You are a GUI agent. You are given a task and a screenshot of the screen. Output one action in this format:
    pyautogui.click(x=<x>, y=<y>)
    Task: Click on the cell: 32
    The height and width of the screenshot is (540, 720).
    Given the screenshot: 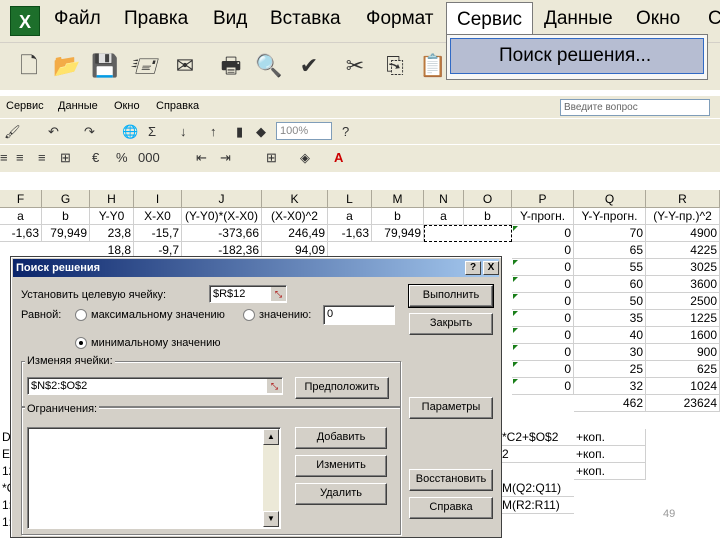 What is the action you would take?
    pyautogui.click(x=610, y=386)
    